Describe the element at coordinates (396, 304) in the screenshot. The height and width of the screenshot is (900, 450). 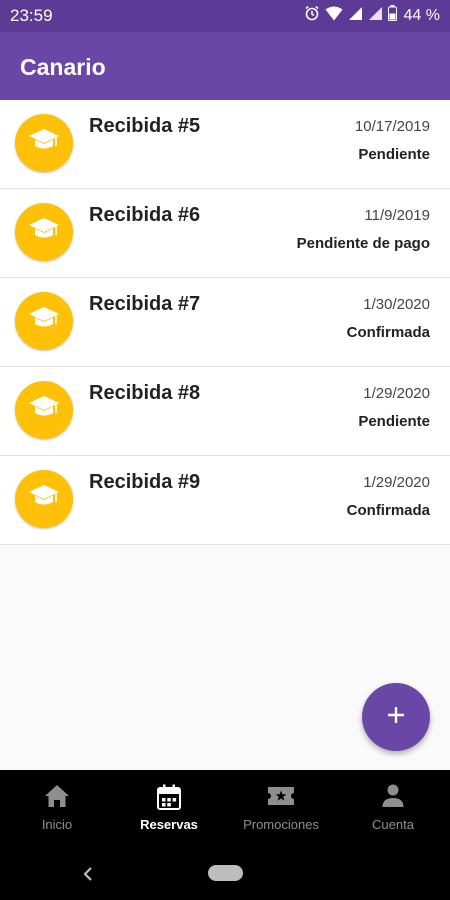
I see `reservation-date: 1/30/2020` at that location.